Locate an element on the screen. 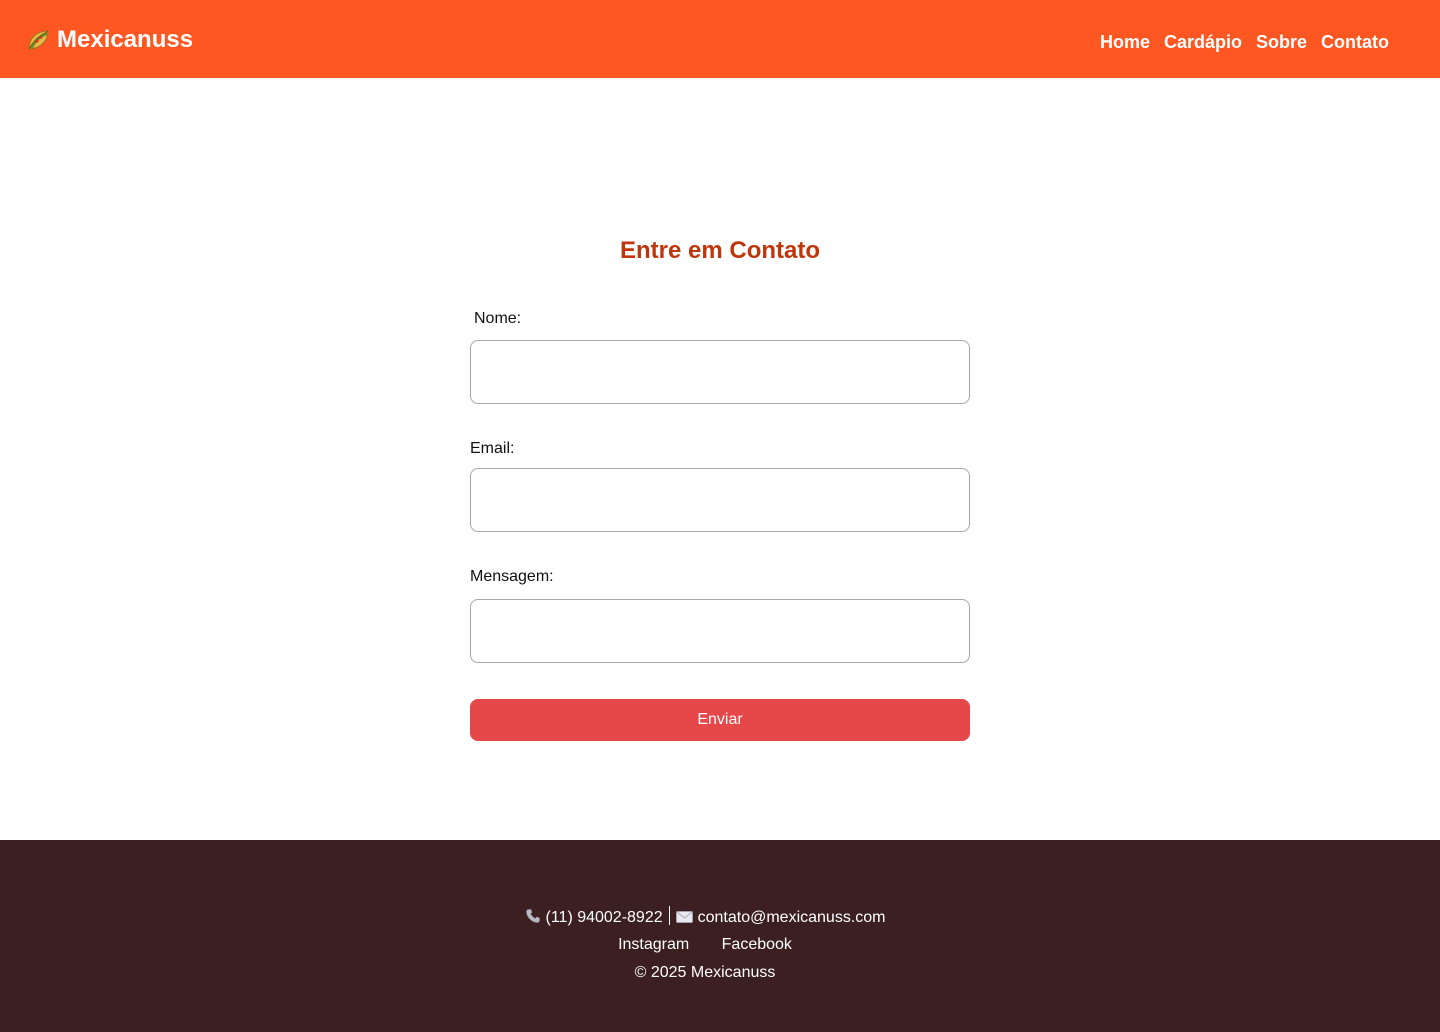 The height and width of the screenshot is (1032, 1440). footer-copyright: © 2025 Mexicanuss is located at coordinates (705, 972).